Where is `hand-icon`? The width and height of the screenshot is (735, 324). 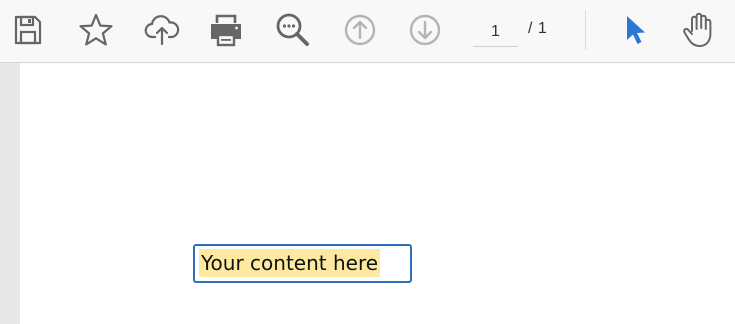
hand-icon is located at coordinates (699, 30).